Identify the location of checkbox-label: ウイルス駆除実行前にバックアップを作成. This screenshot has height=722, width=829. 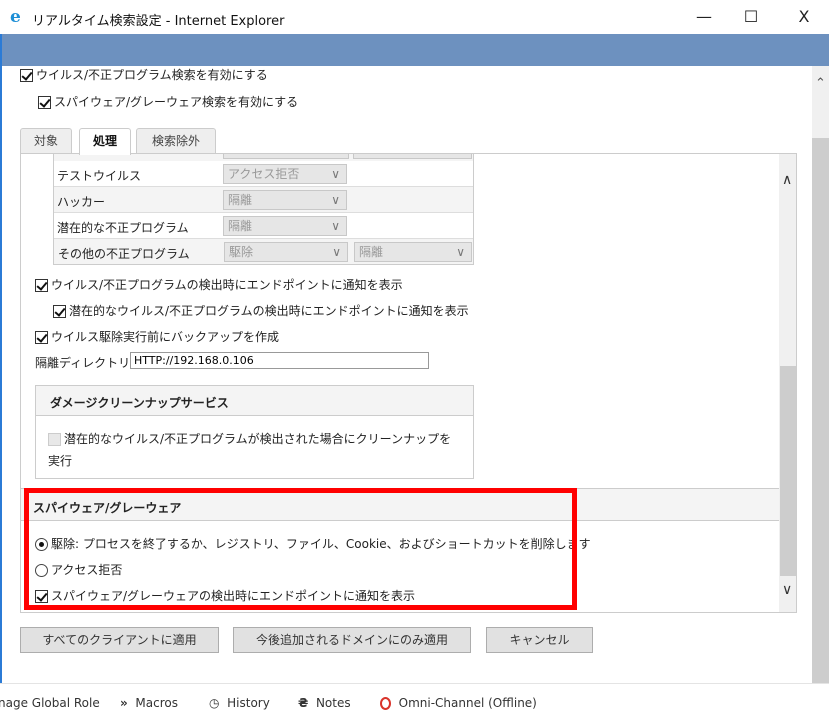
(165, 337).